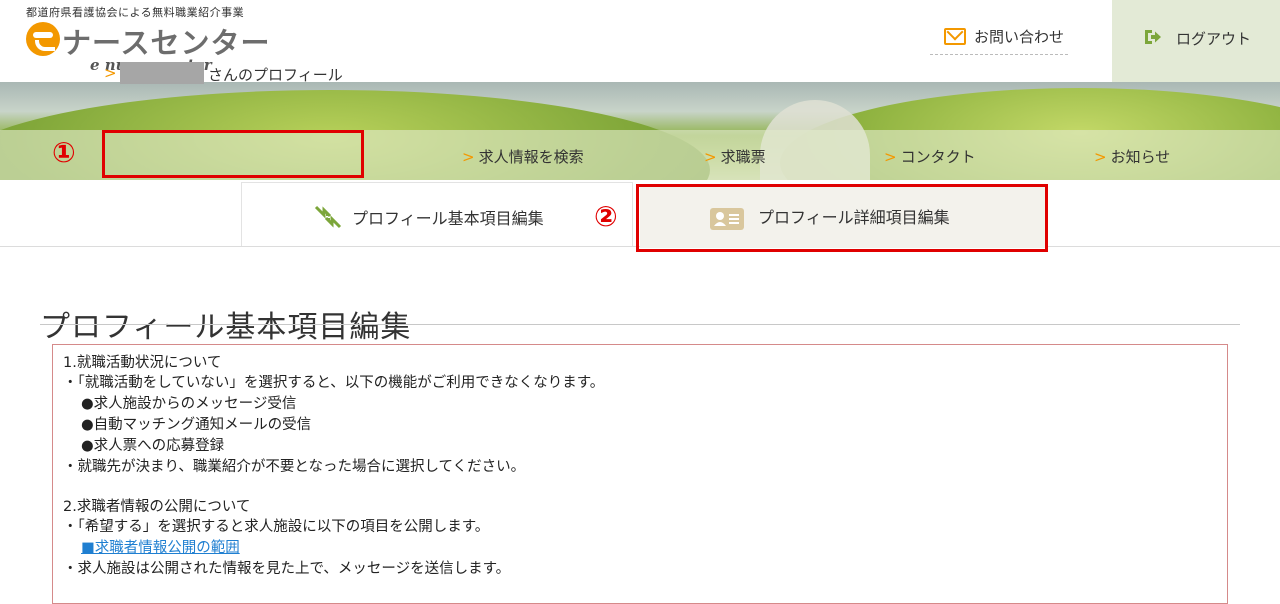 Image resolution: width=1280 pixels, height=604 pixels. I want to click on tab-basic-profile: プロフィール基本項目編集, so click(437, 214).